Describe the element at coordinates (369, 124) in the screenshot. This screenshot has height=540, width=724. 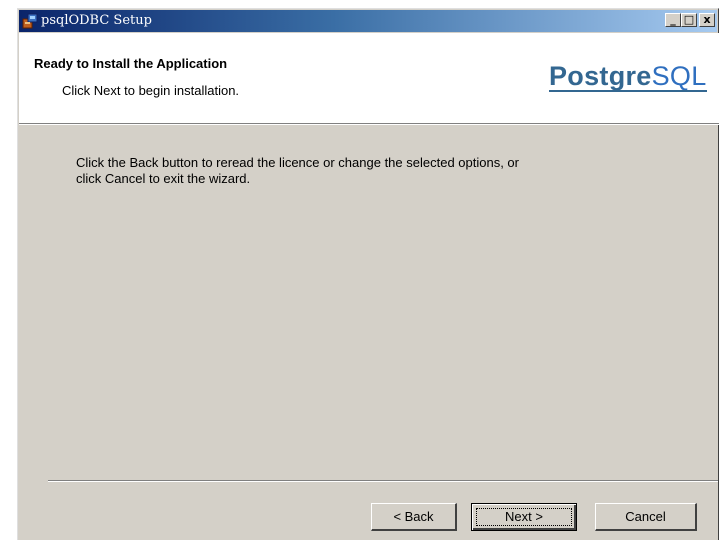
I see `header-divider` at that location.